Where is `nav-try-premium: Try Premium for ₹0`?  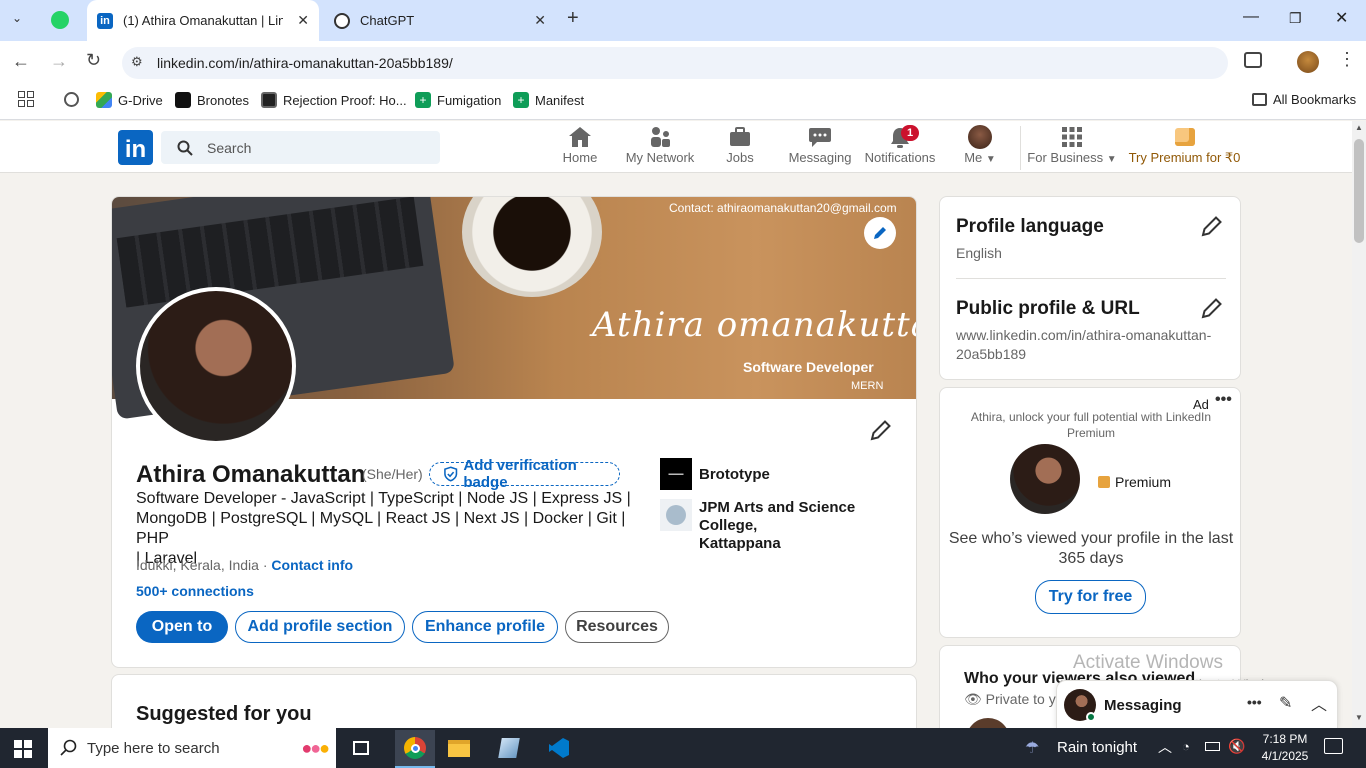
nav-try-premium: Try Premium for ₹0 is located at coordinates (1184, 145).